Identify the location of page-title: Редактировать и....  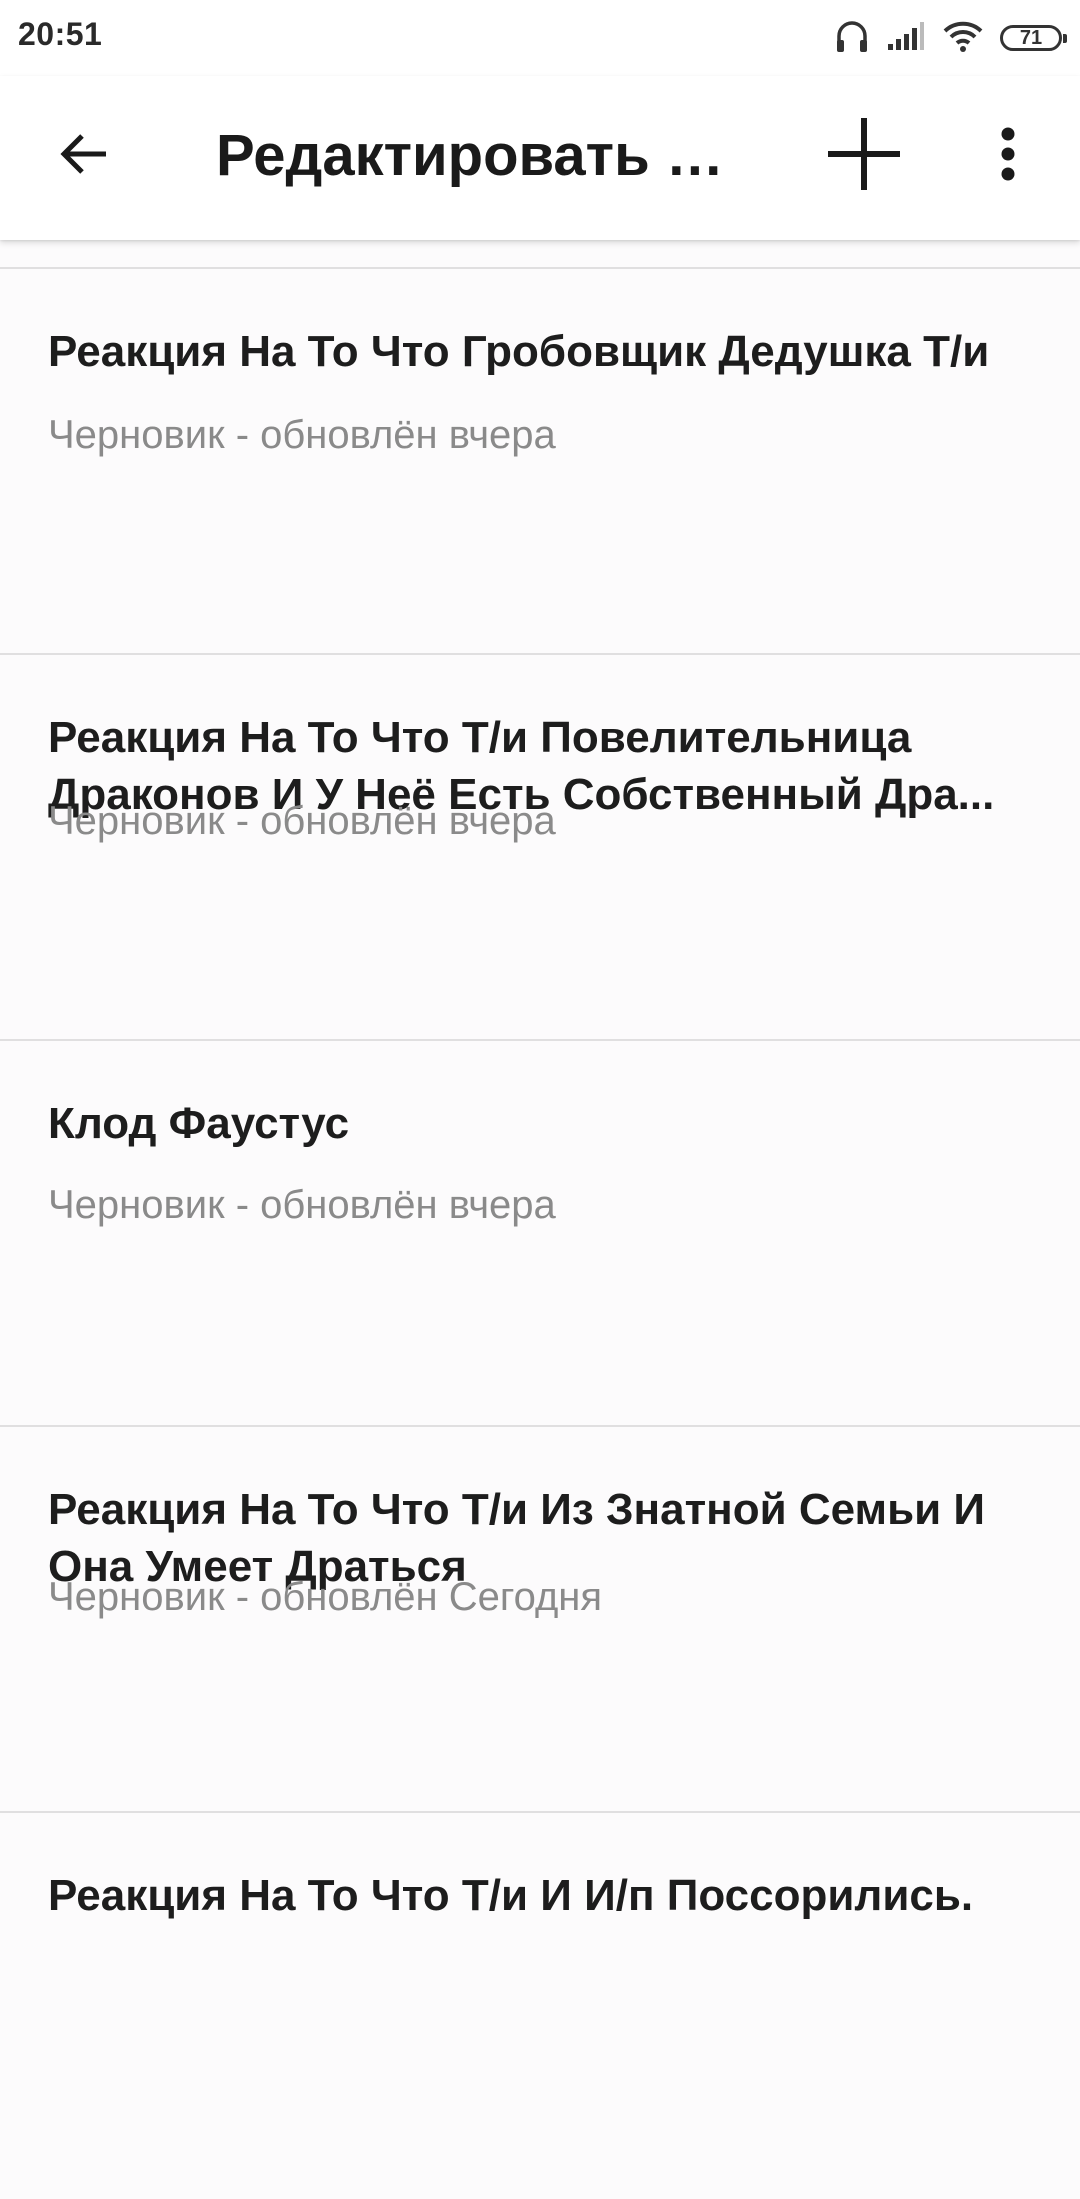
(481, 156).